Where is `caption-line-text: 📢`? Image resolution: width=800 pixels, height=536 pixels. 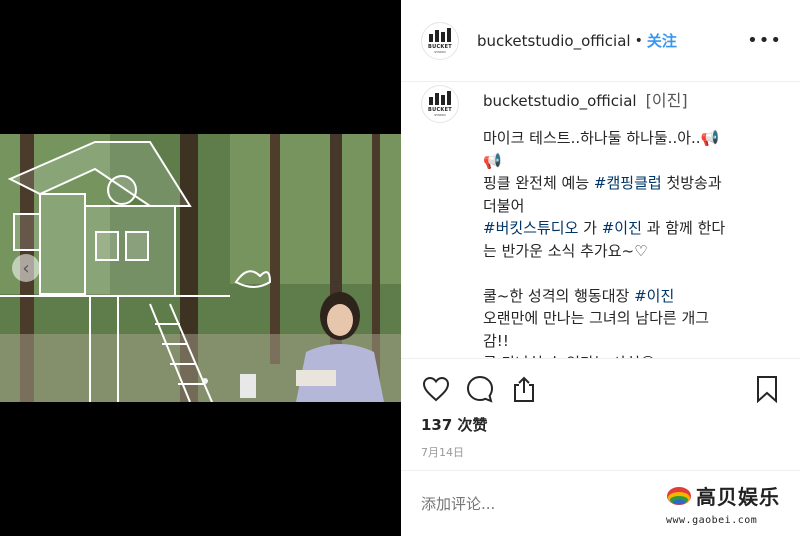 caption-line-text: 📢 is located at coordinates (492, 160).